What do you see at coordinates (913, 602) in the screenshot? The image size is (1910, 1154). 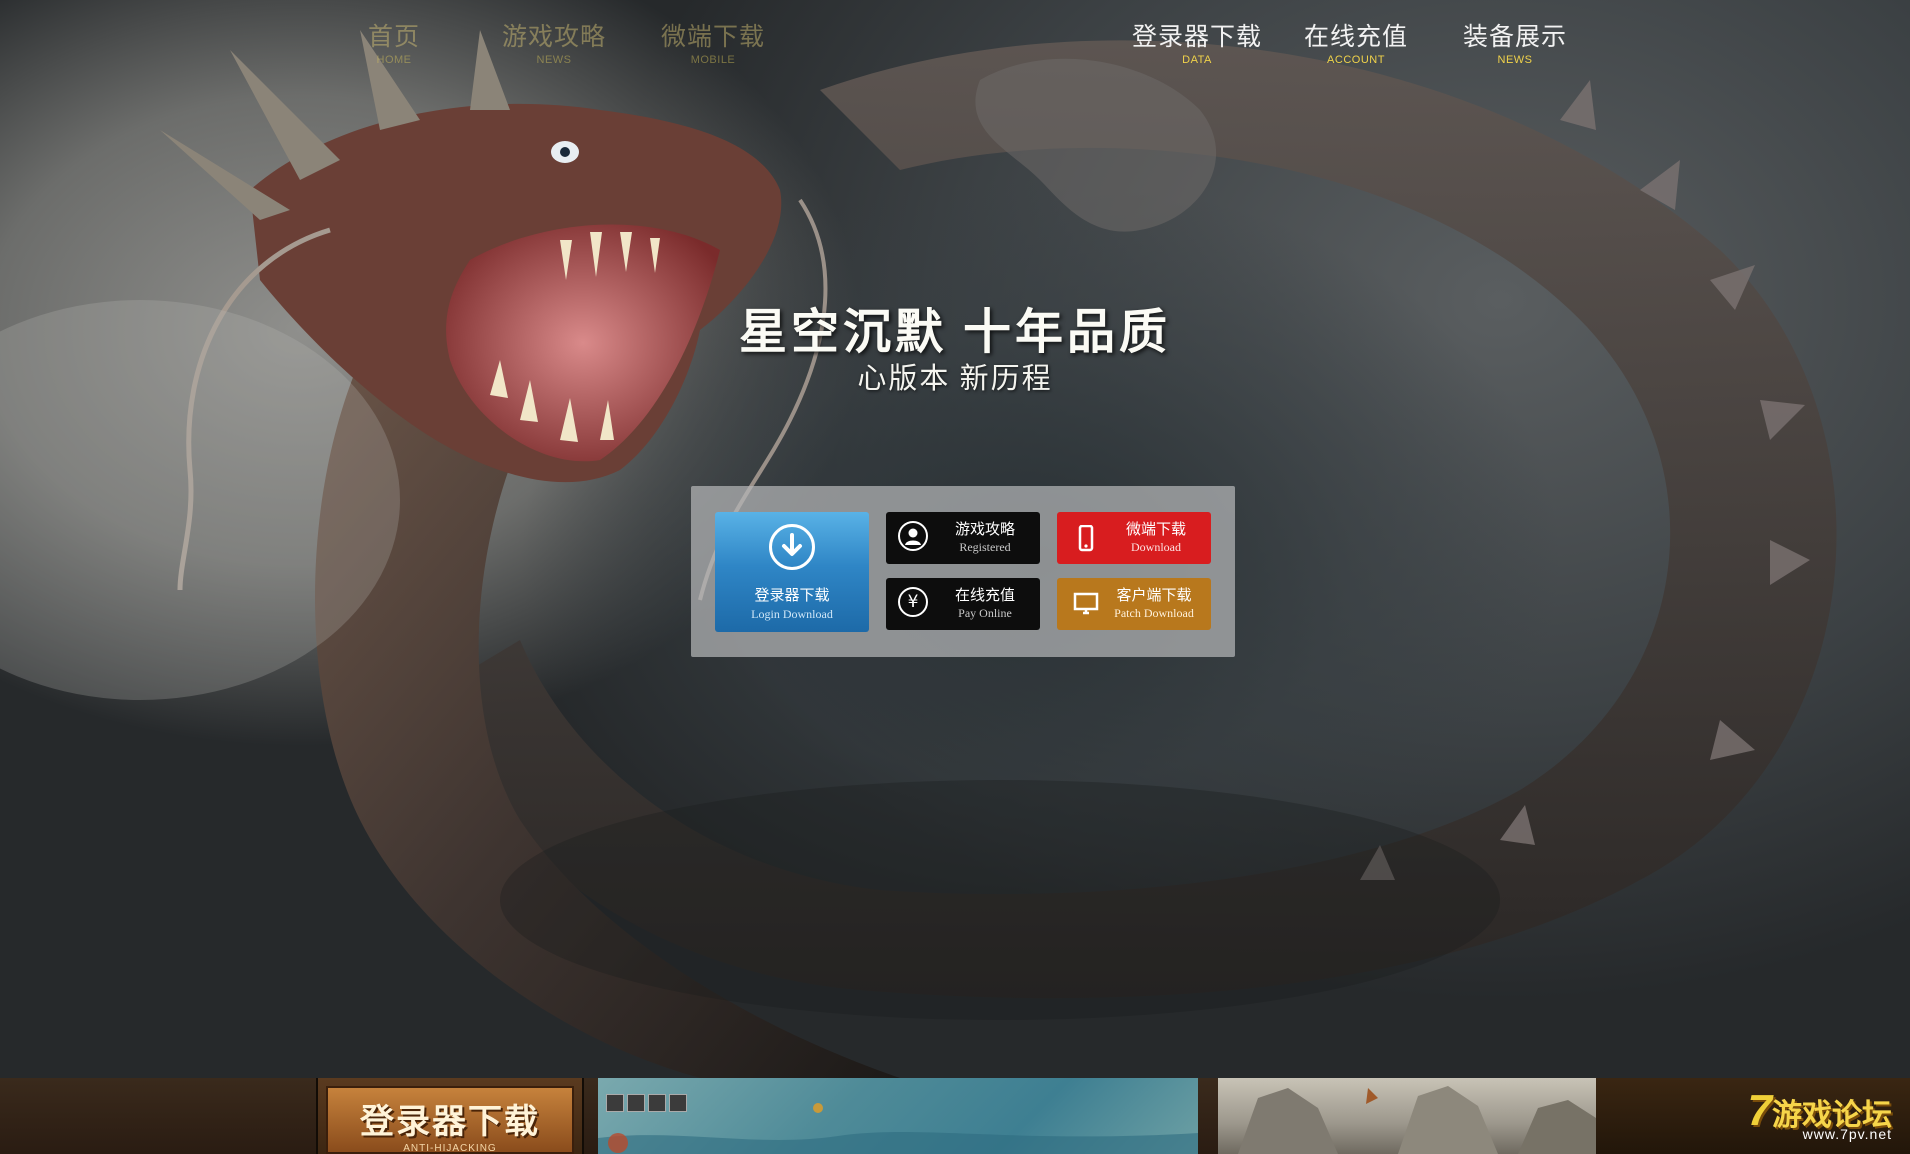 I see `yen-icon: ¥` at bounding box center [913, 602].